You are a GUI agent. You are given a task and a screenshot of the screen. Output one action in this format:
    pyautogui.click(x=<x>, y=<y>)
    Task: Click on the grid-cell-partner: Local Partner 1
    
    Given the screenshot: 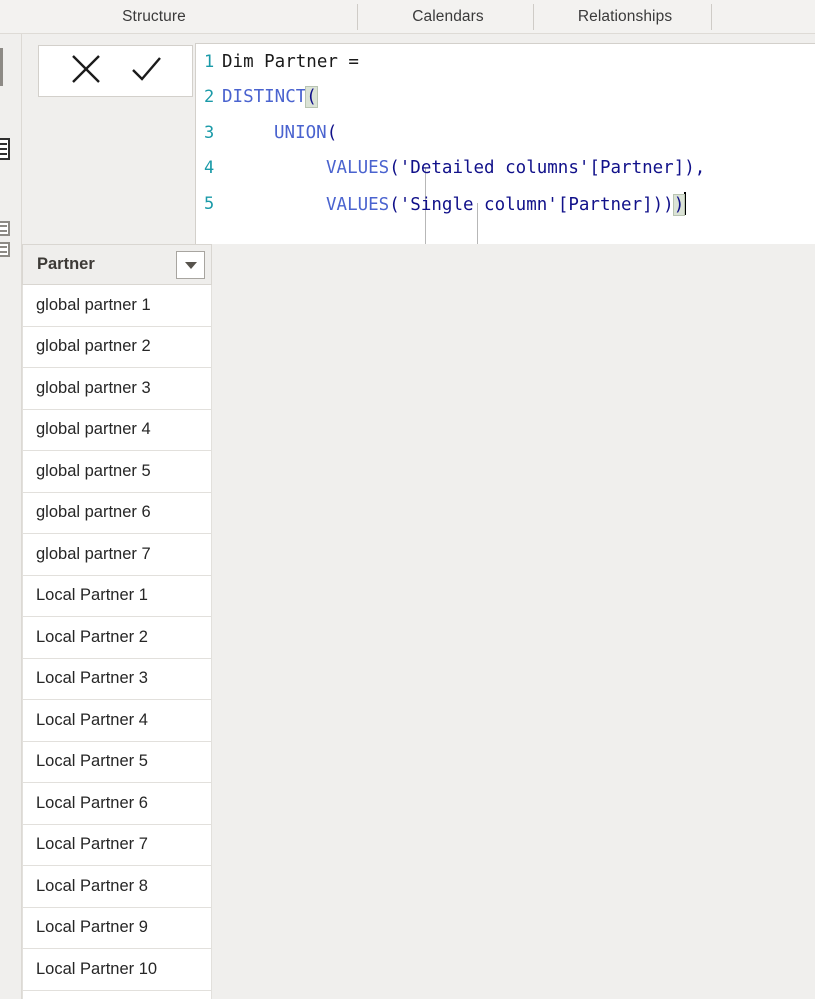 What is the action you would take?
    pyautogui.click(x=92, y=595)
    